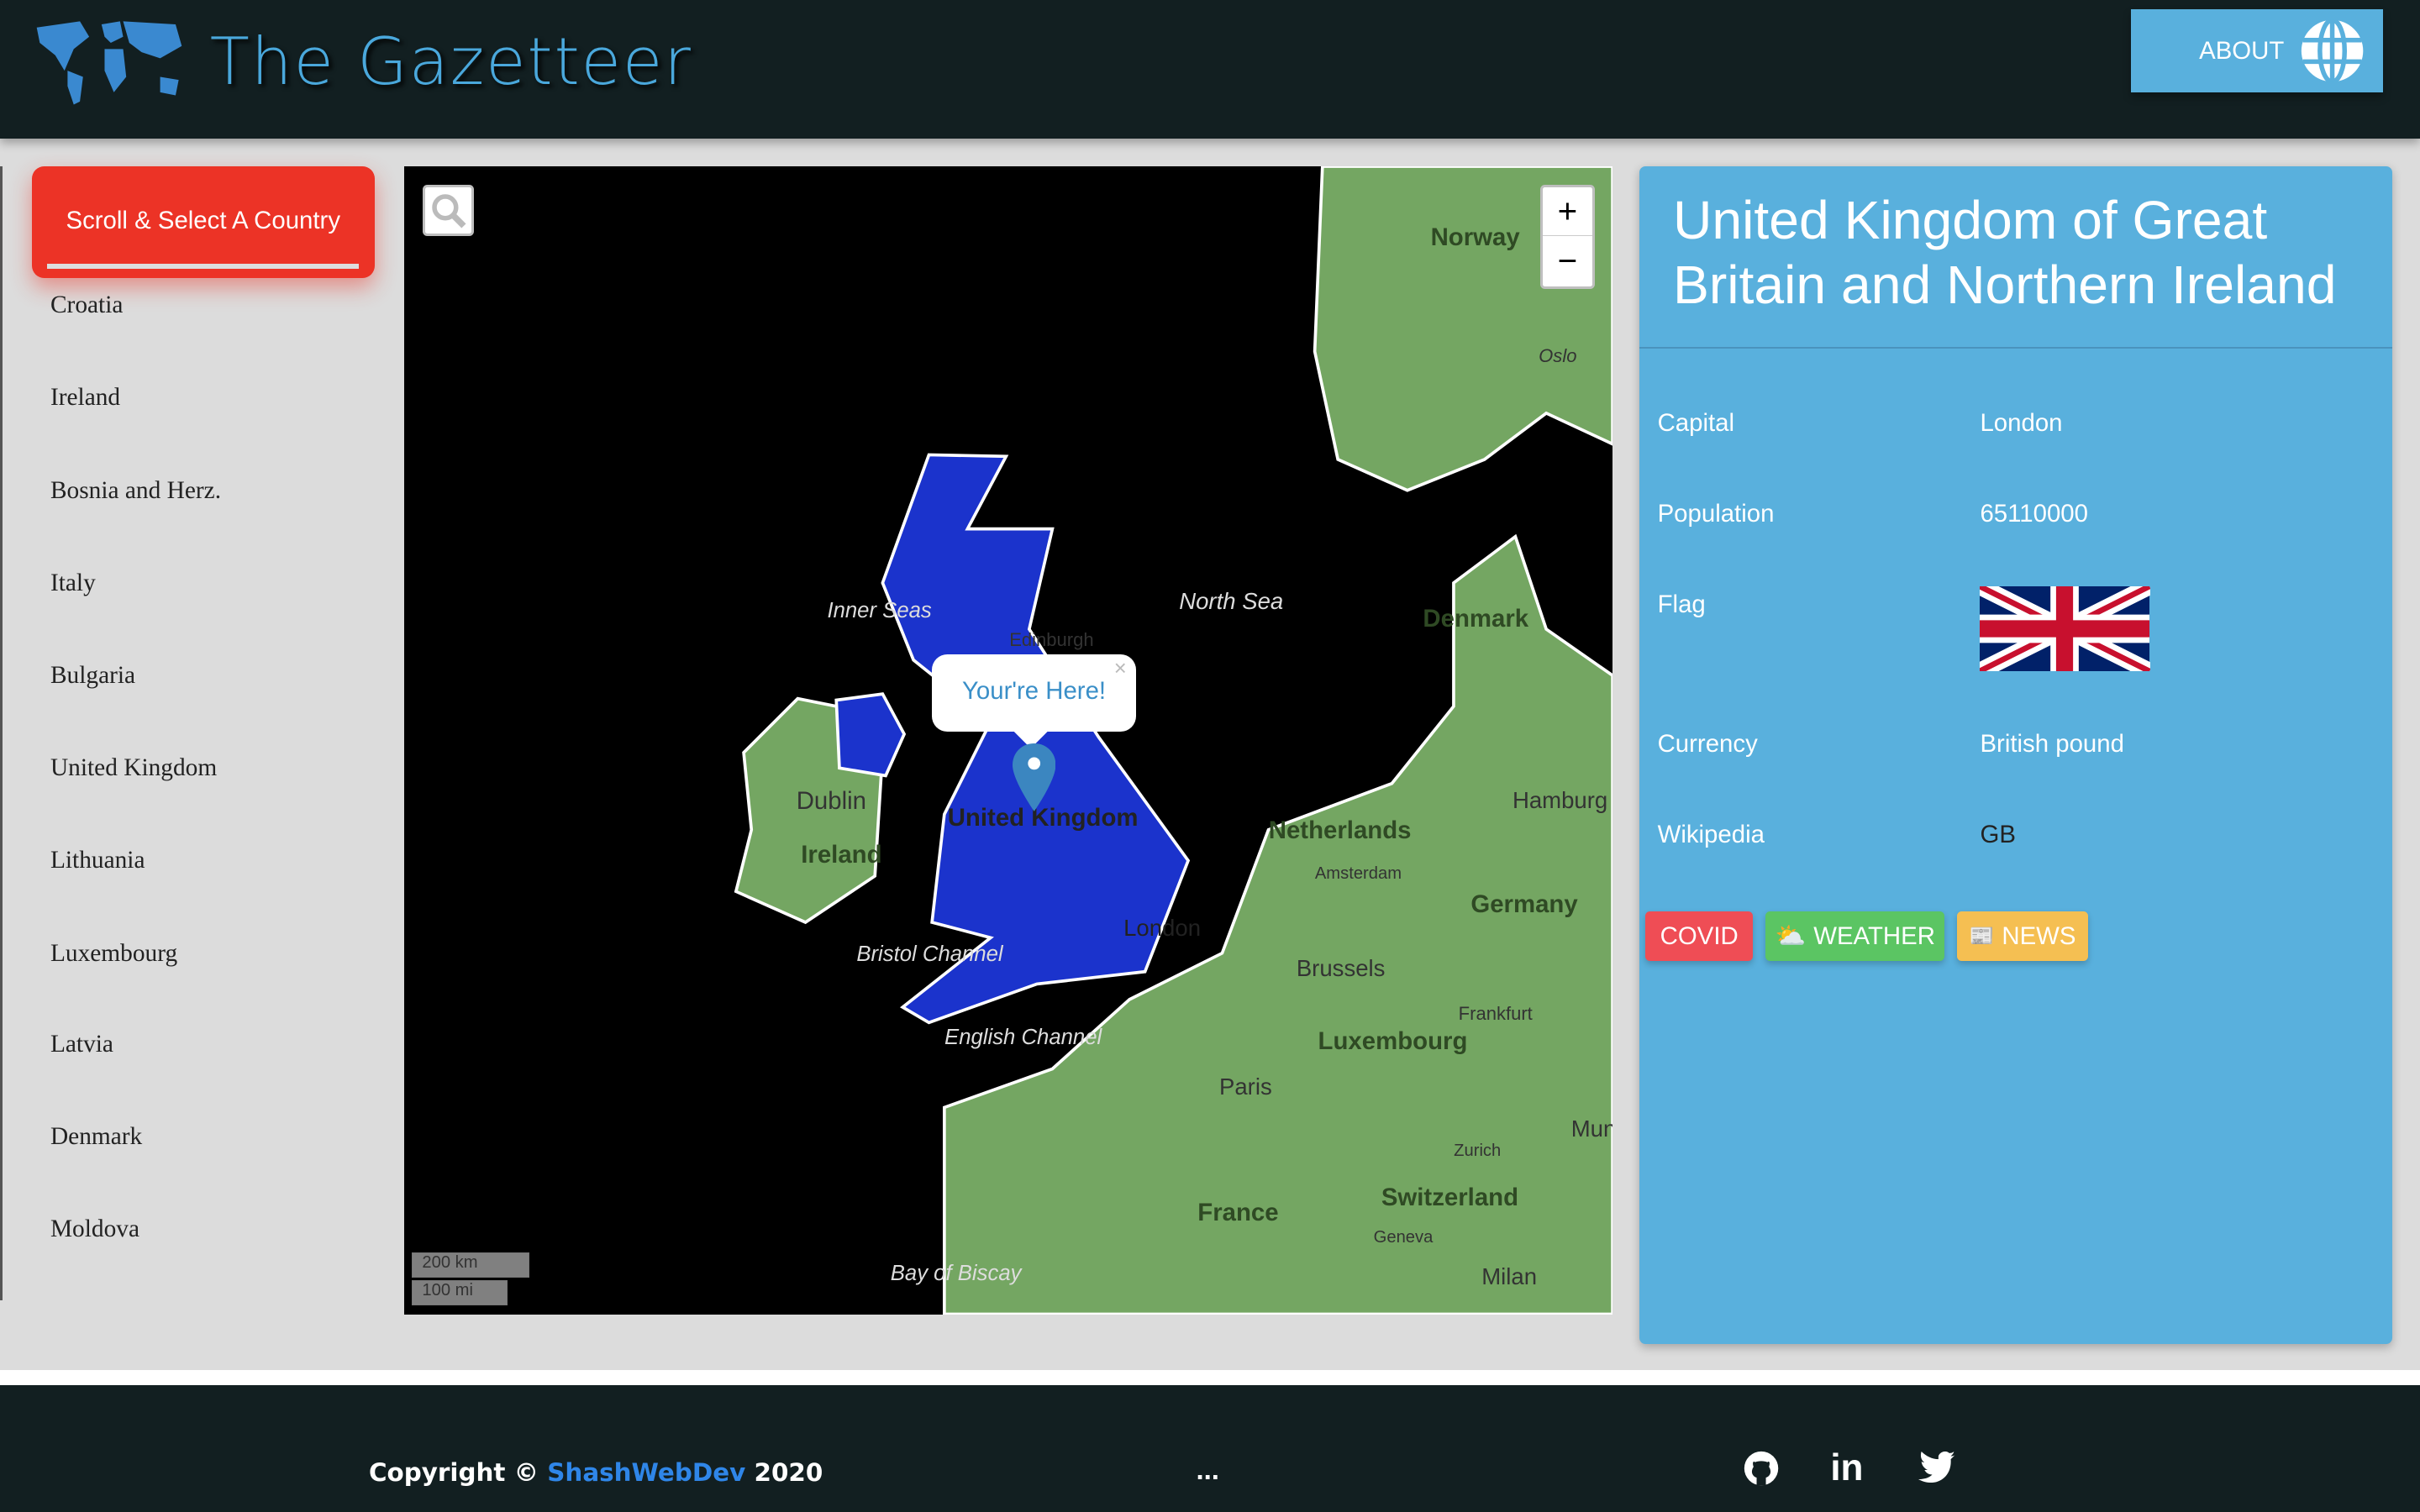 The height and width of the screenshot is (1512, 2420). Describe the element at coordinates (2022, 422) in the screenshot. I see `capital-value: London` at that location.